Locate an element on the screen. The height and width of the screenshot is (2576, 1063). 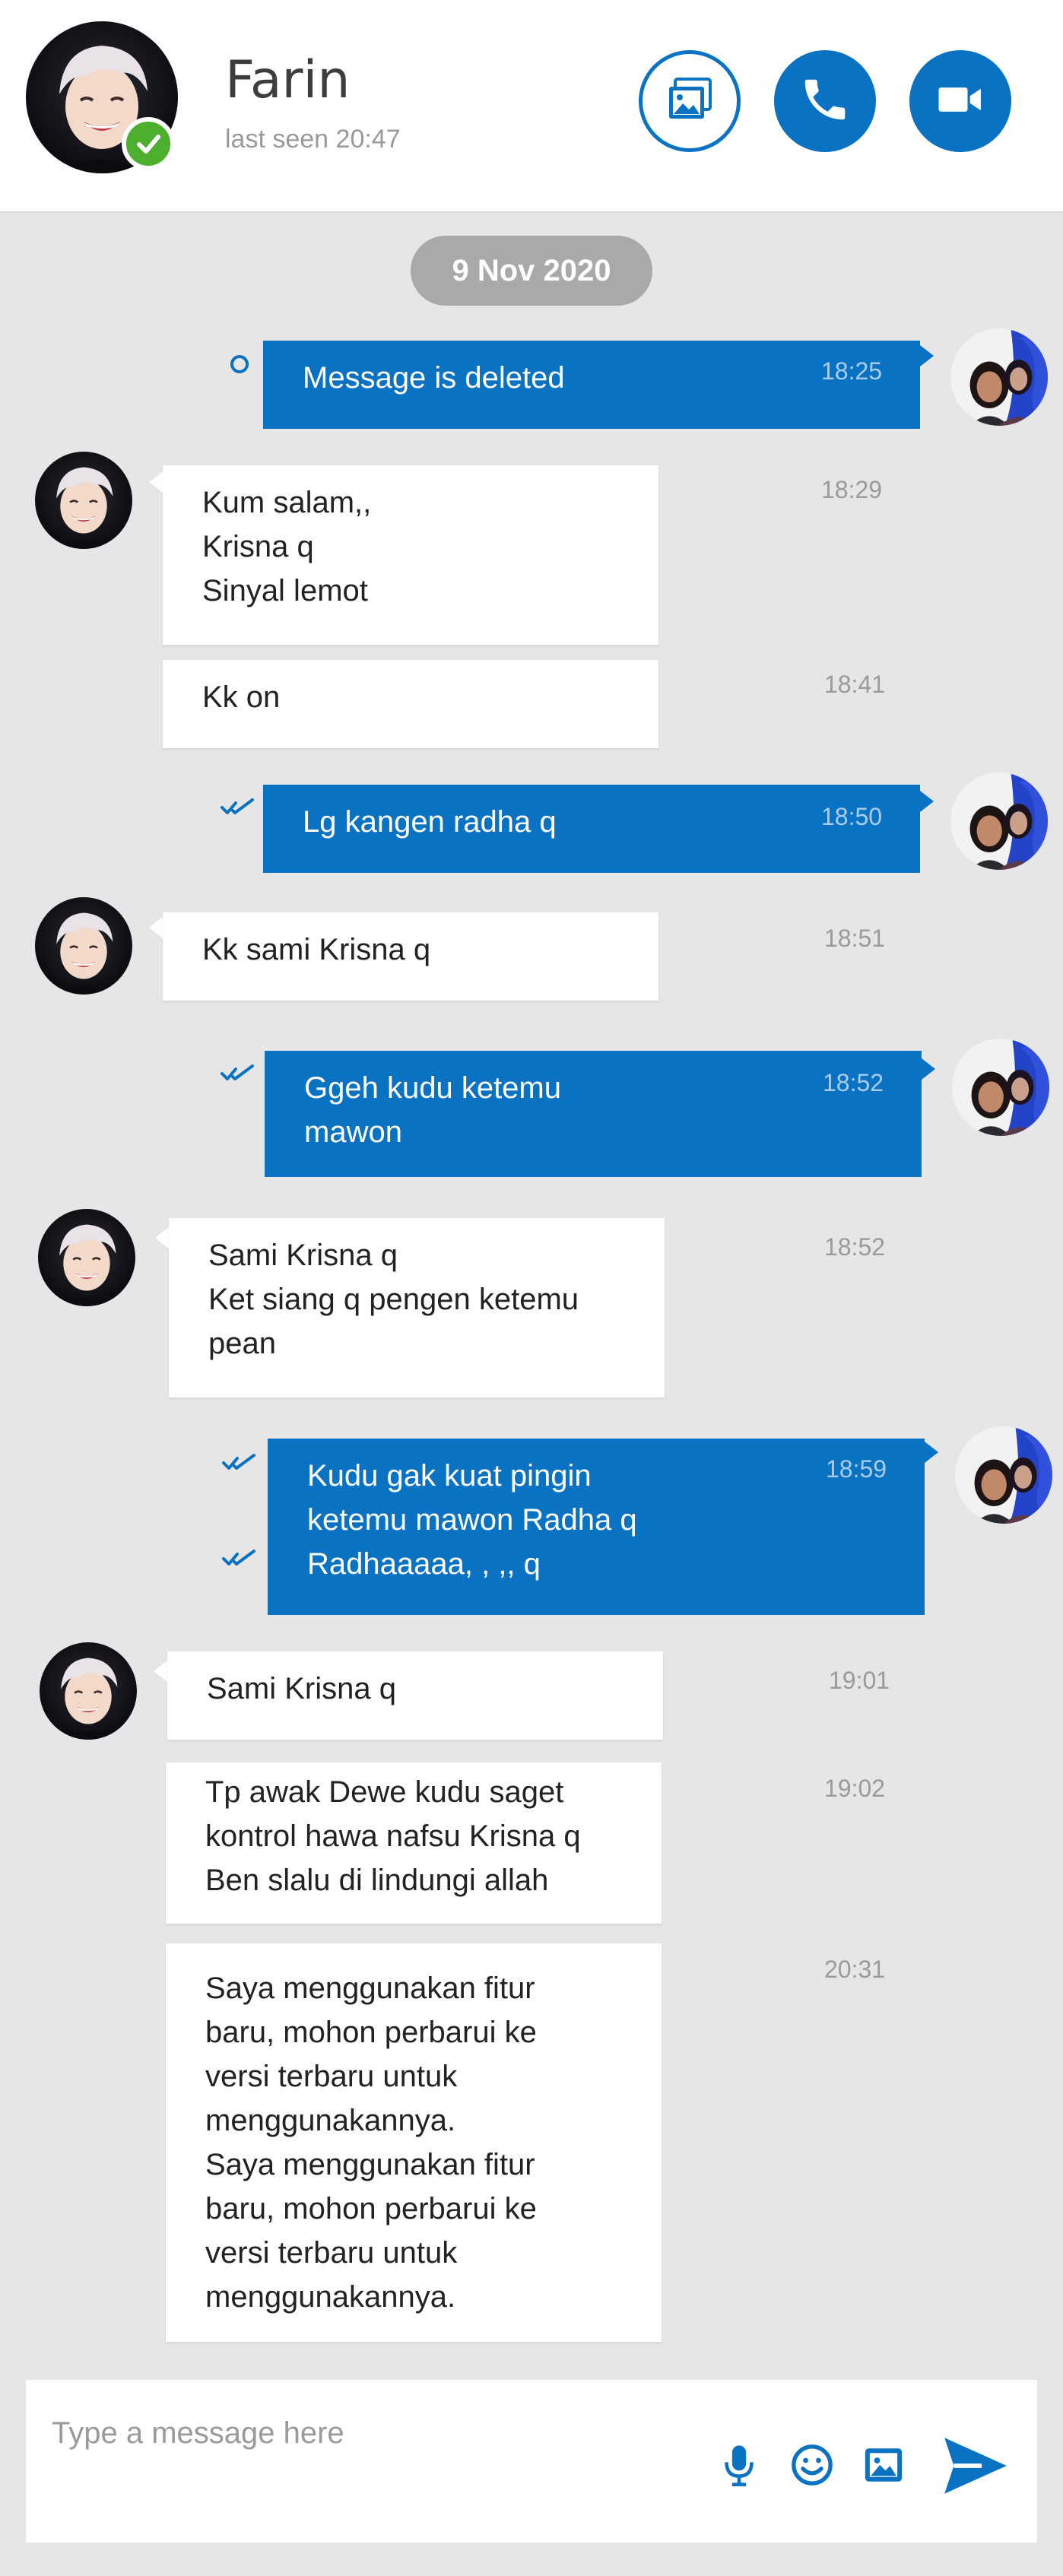
message-text: Radhaaaaa, , ,, q is located at coordinates (424, 1564).